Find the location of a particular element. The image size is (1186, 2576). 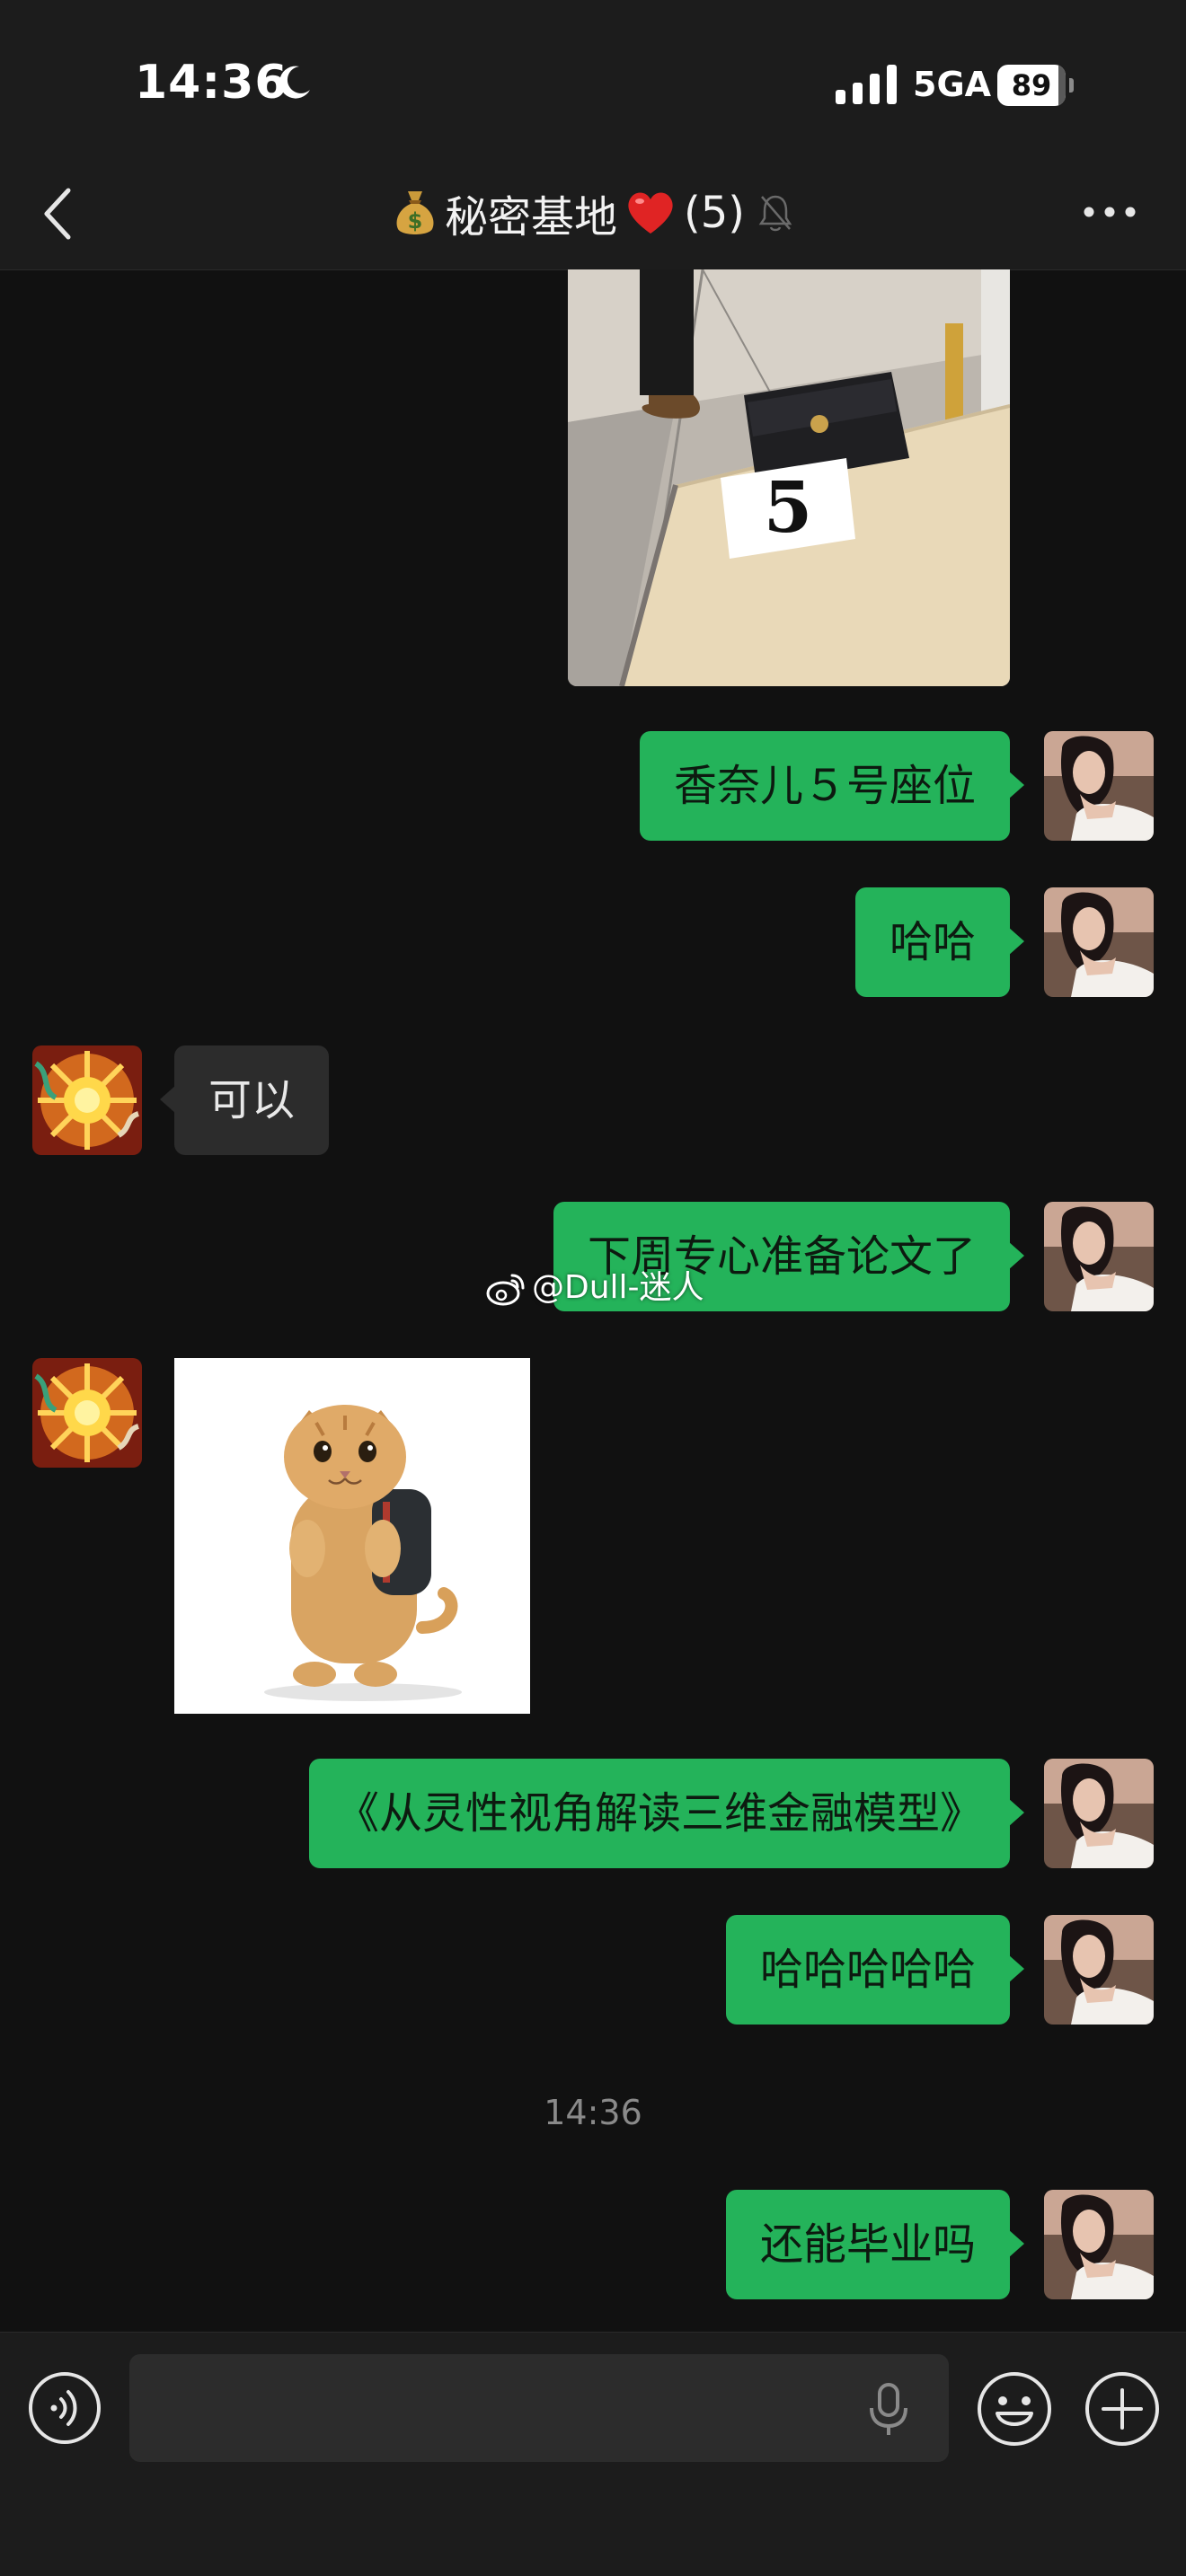

message-bubble-sent: 哈哈哈哈哈 is located at coordinates (875, 1970).